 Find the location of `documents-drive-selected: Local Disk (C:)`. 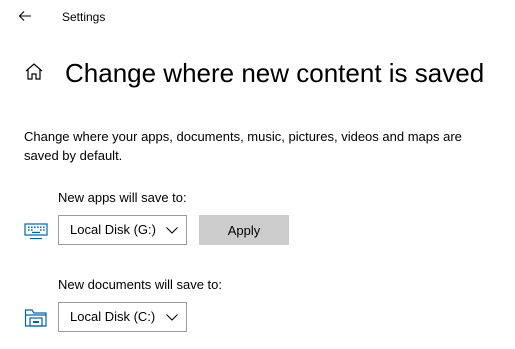

documents-drive-selected: Local Disk (C:) is located at coordinates (113, 316).